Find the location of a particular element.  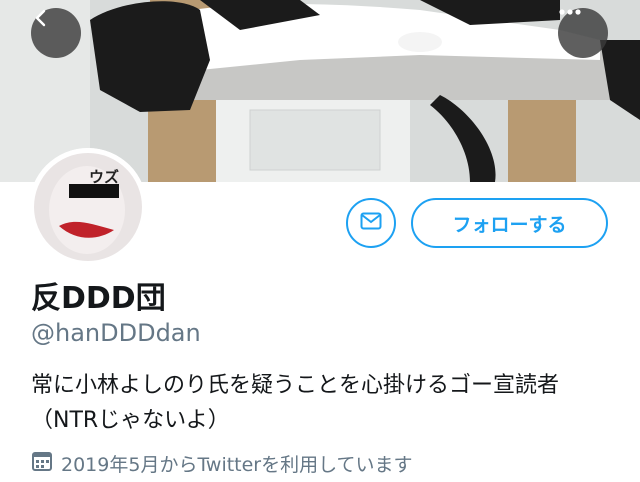

envelope-icon is located at coordinates (371, 223).